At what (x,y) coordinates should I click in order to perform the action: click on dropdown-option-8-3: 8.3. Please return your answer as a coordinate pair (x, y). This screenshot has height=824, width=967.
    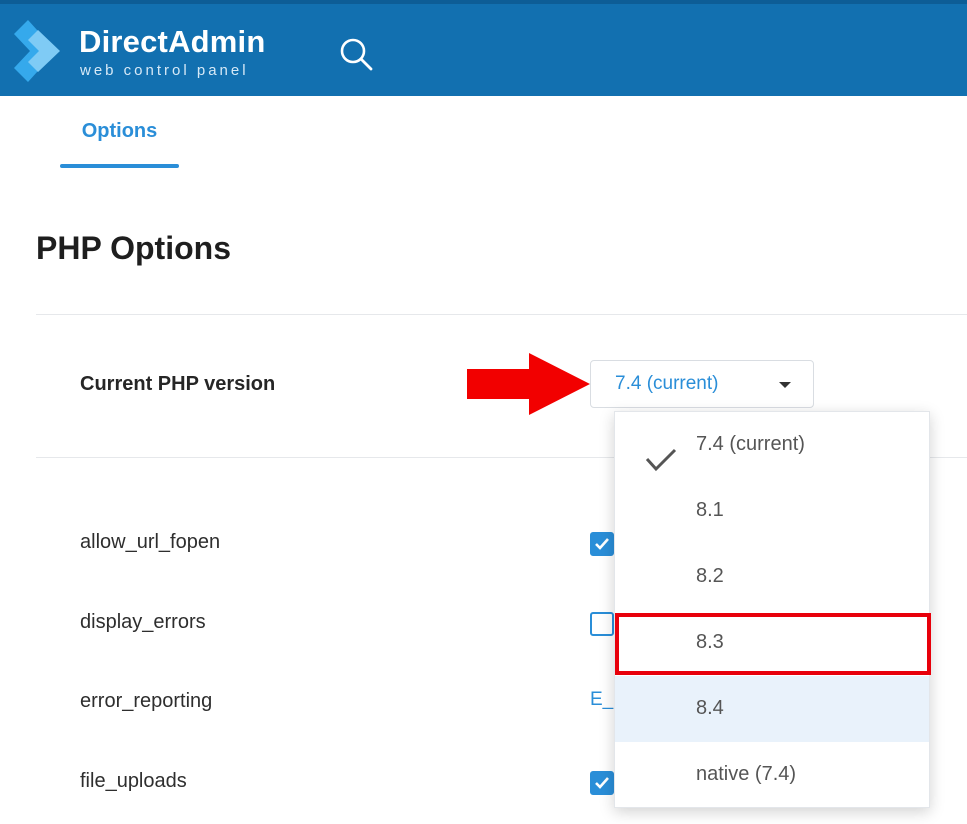
    Looking at the image, I should click on (772, 643).